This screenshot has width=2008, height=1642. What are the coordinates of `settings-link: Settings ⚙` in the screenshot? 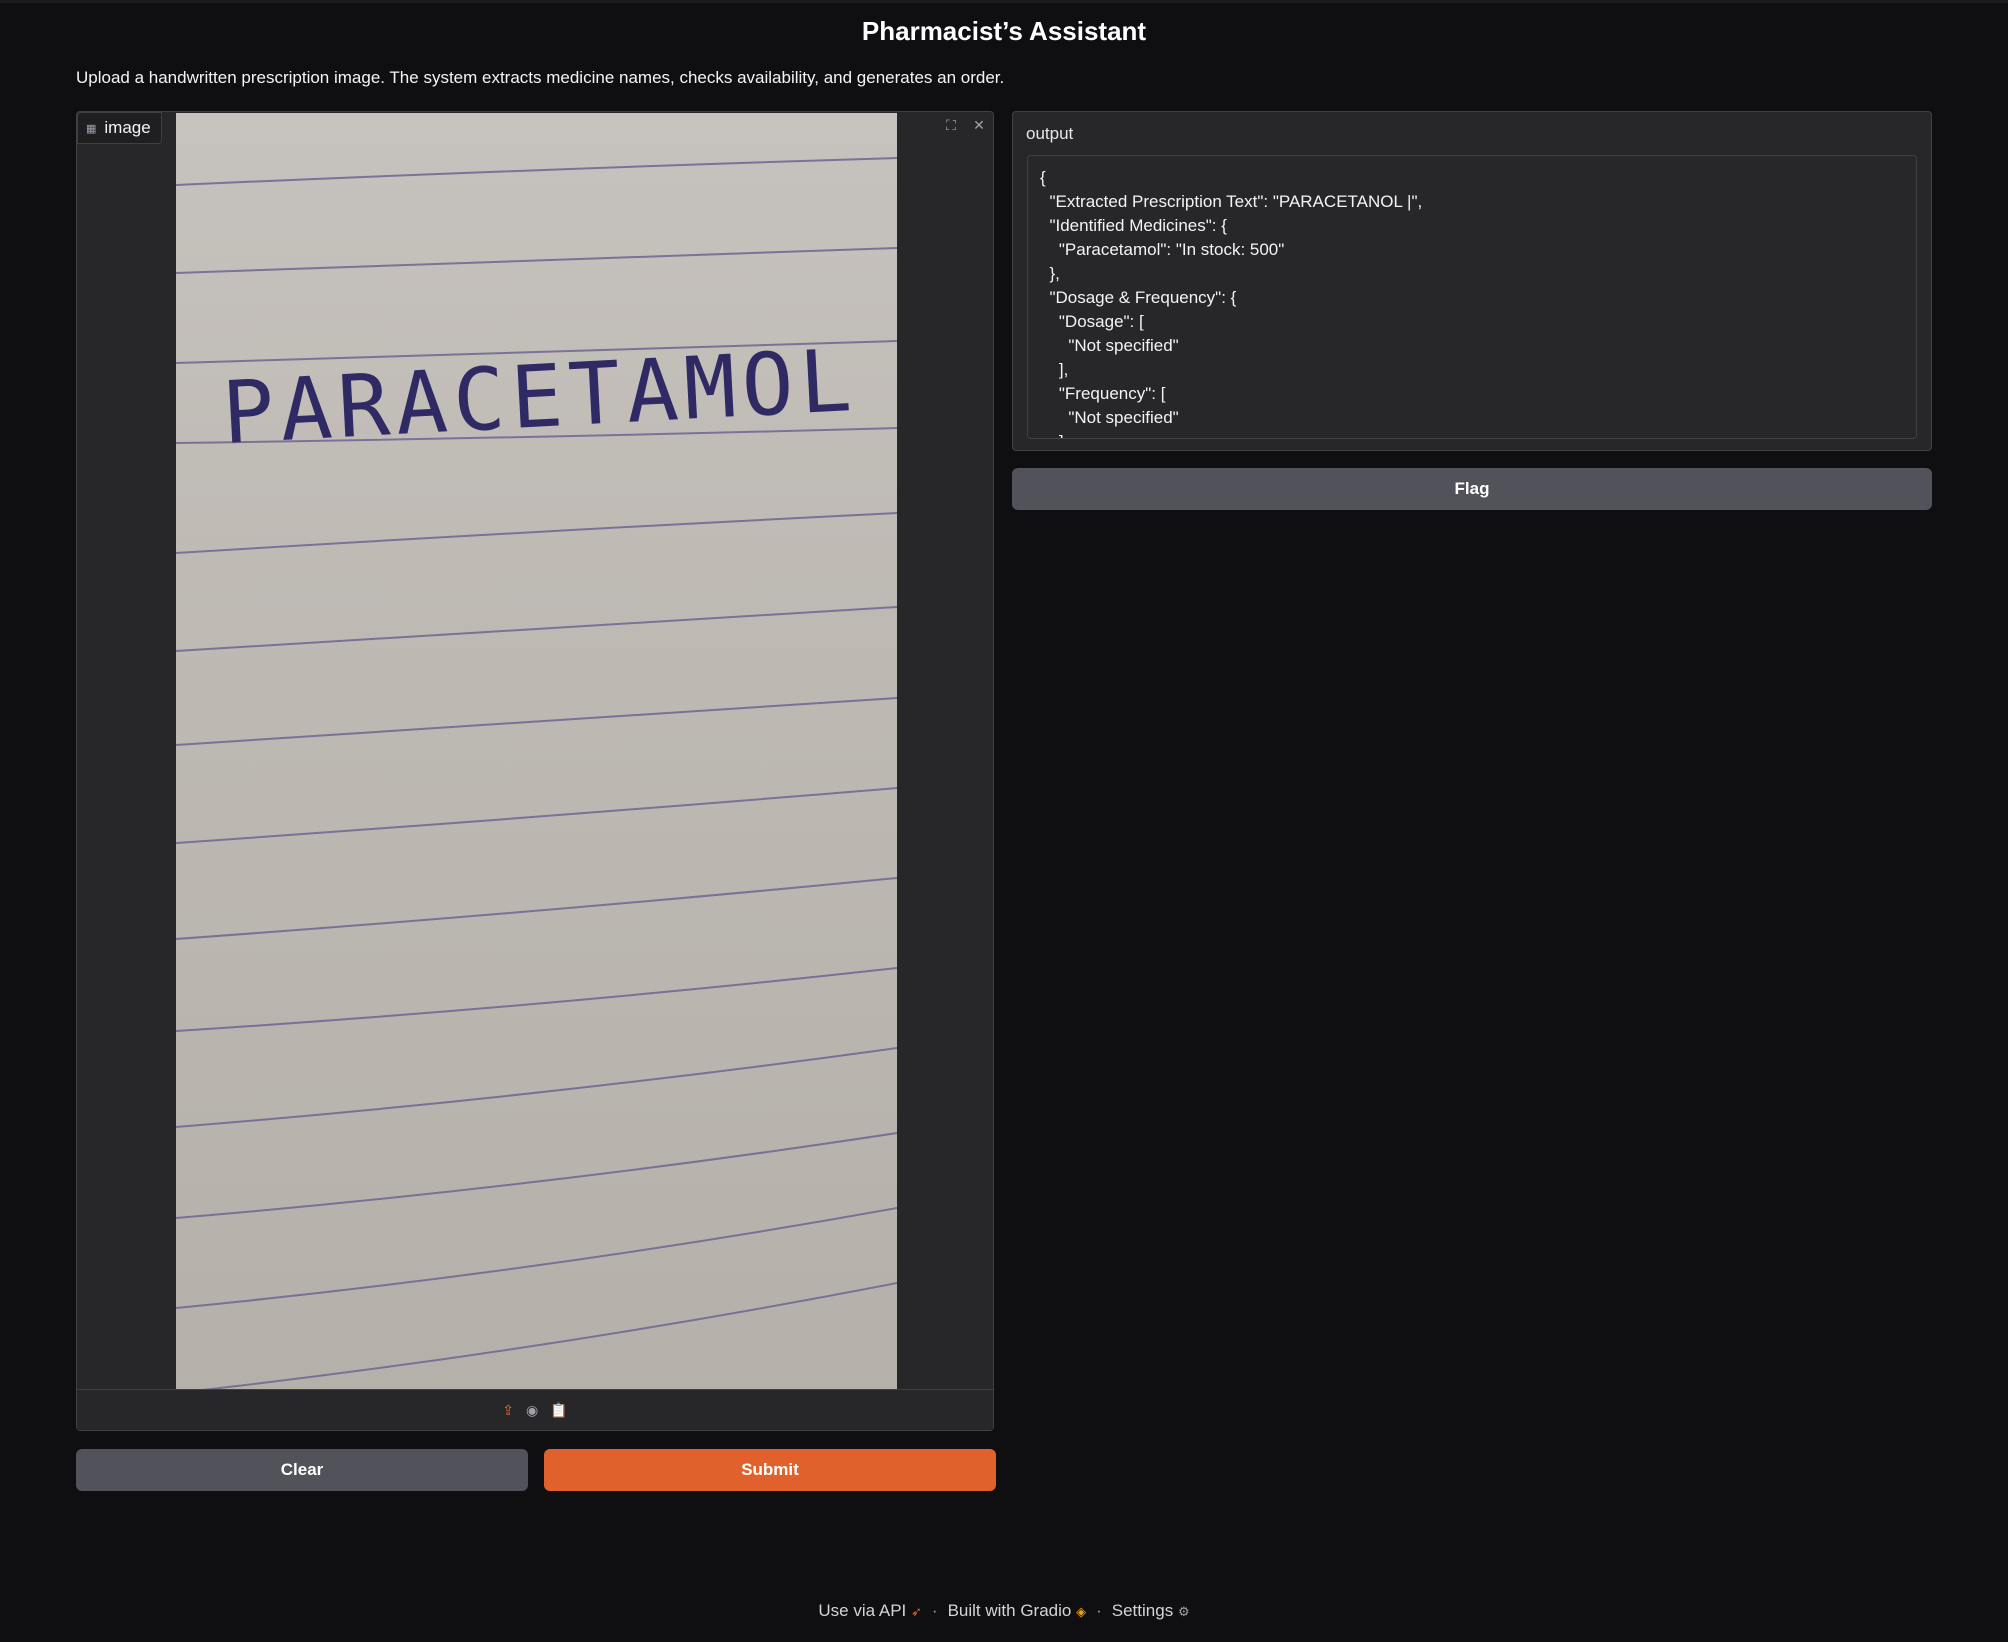 It's located at (1151, 1611).